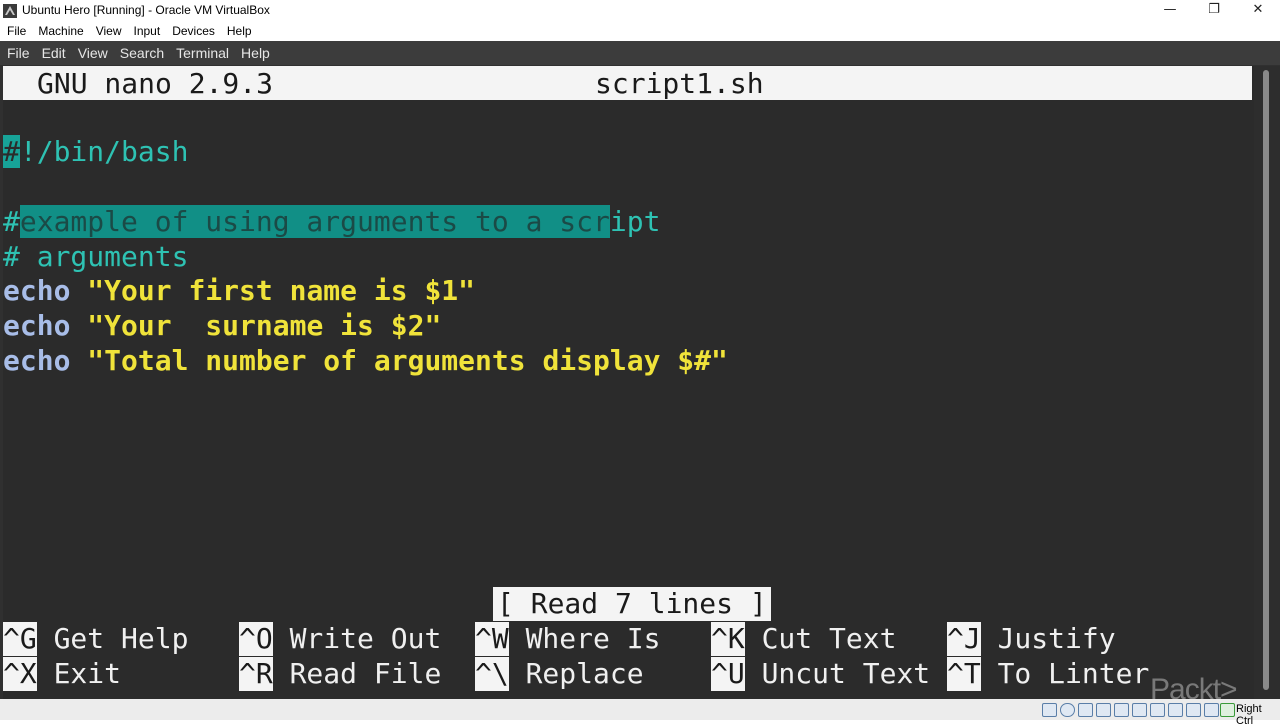 The width and height of the screenshot is (1280, 727). Describe the element at coordinates (192, 30) in the screenshot. I see `vbox-menu-devices: Devices` at that location.